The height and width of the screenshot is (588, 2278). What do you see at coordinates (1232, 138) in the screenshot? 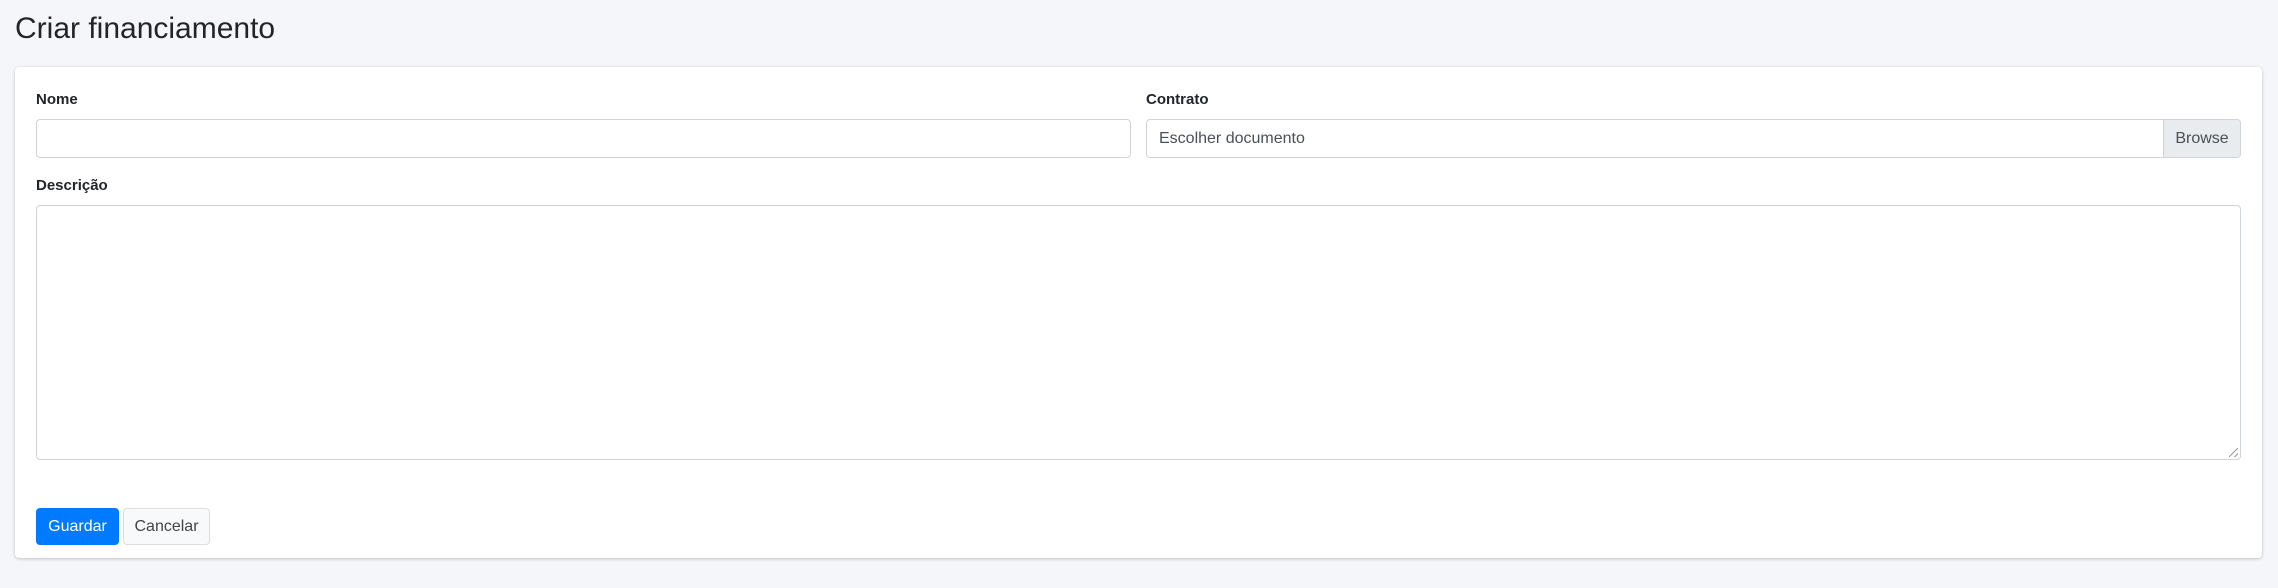
I see `contrato-file-placeholder: Escolher documento` at bounding box center [1232, 138].